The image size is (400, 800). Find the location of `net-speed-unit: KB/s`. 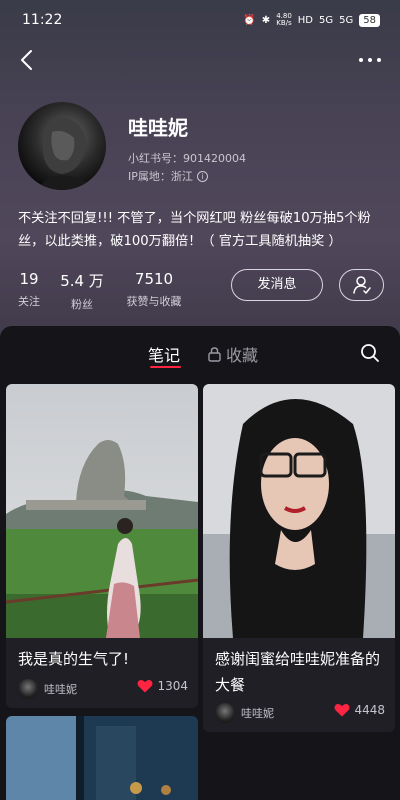

net-speed-unit: KB/s is located at coordinates (284, 23).